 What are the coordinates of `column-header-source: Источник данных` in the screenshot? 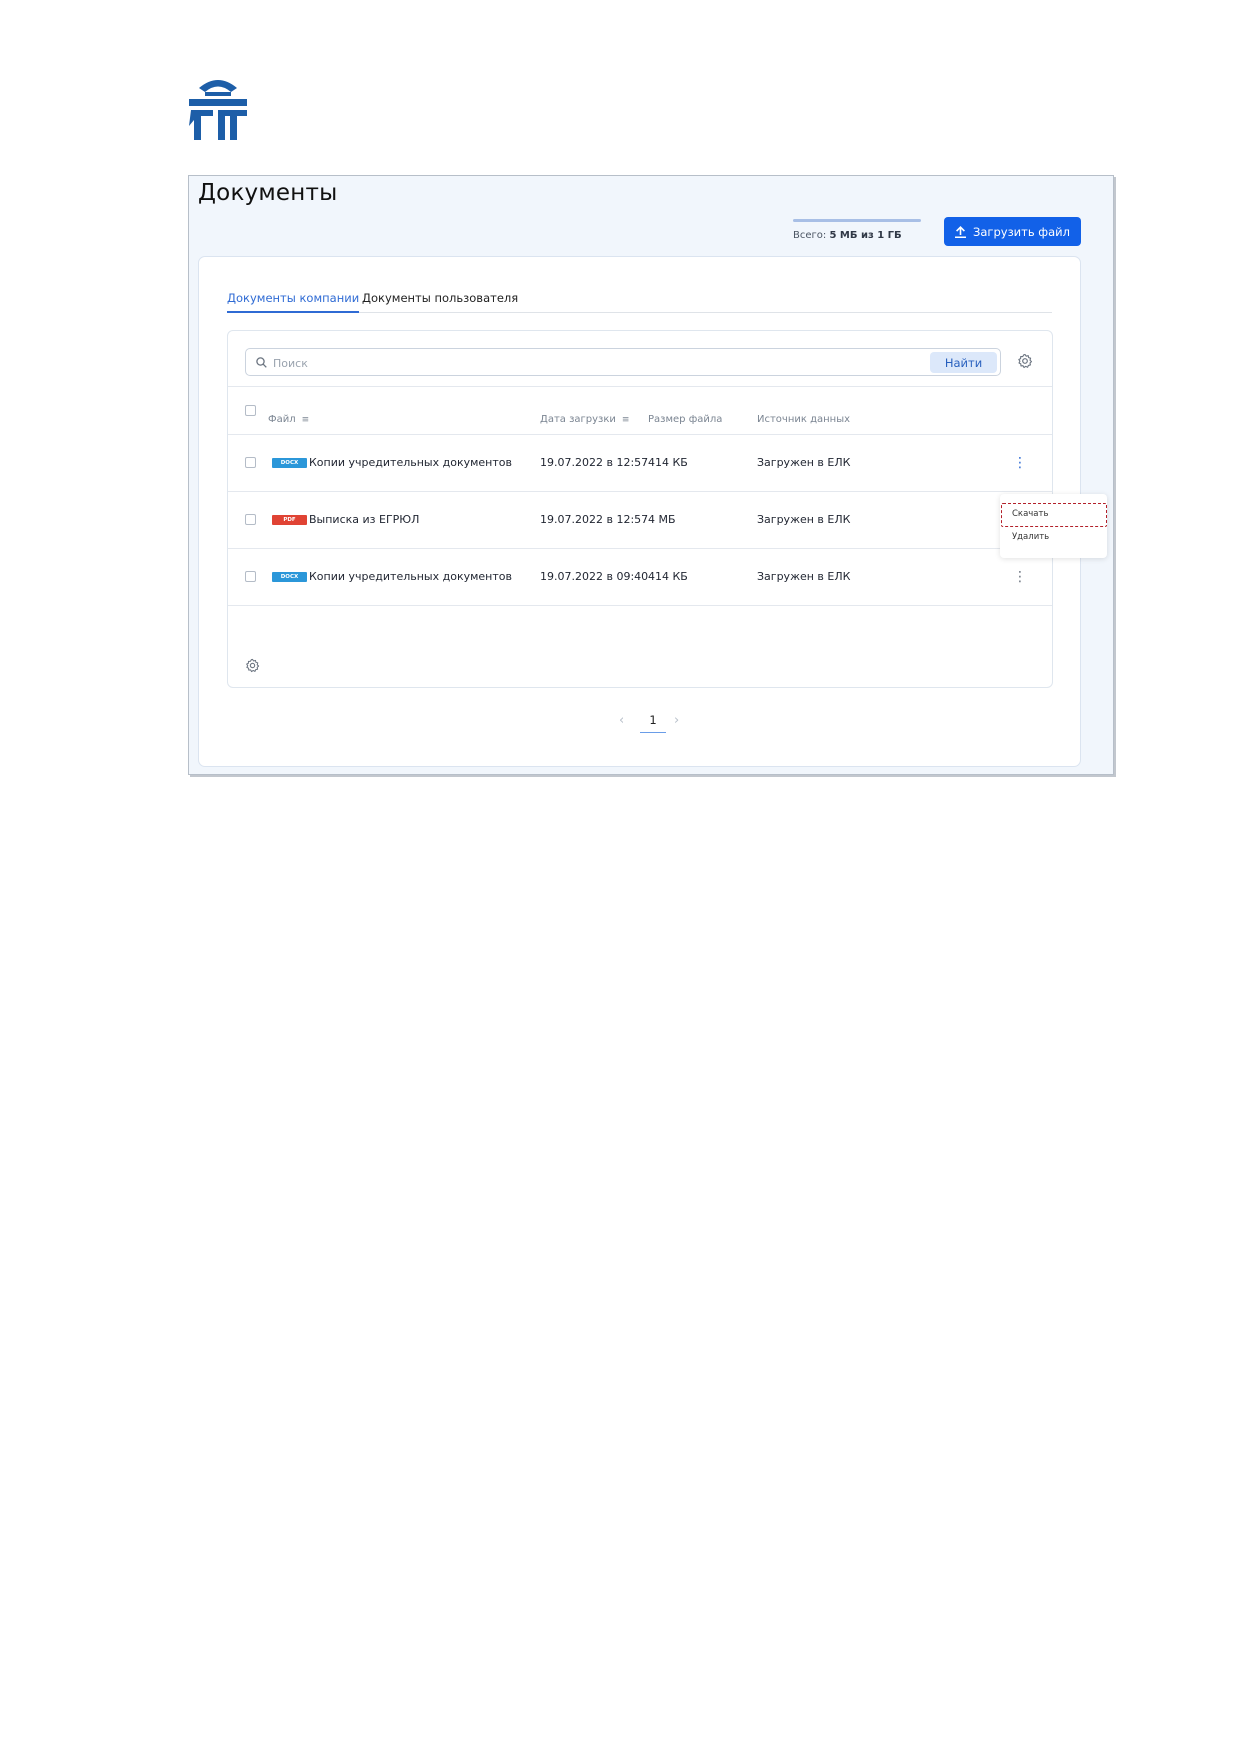 It's located at (803, 419).